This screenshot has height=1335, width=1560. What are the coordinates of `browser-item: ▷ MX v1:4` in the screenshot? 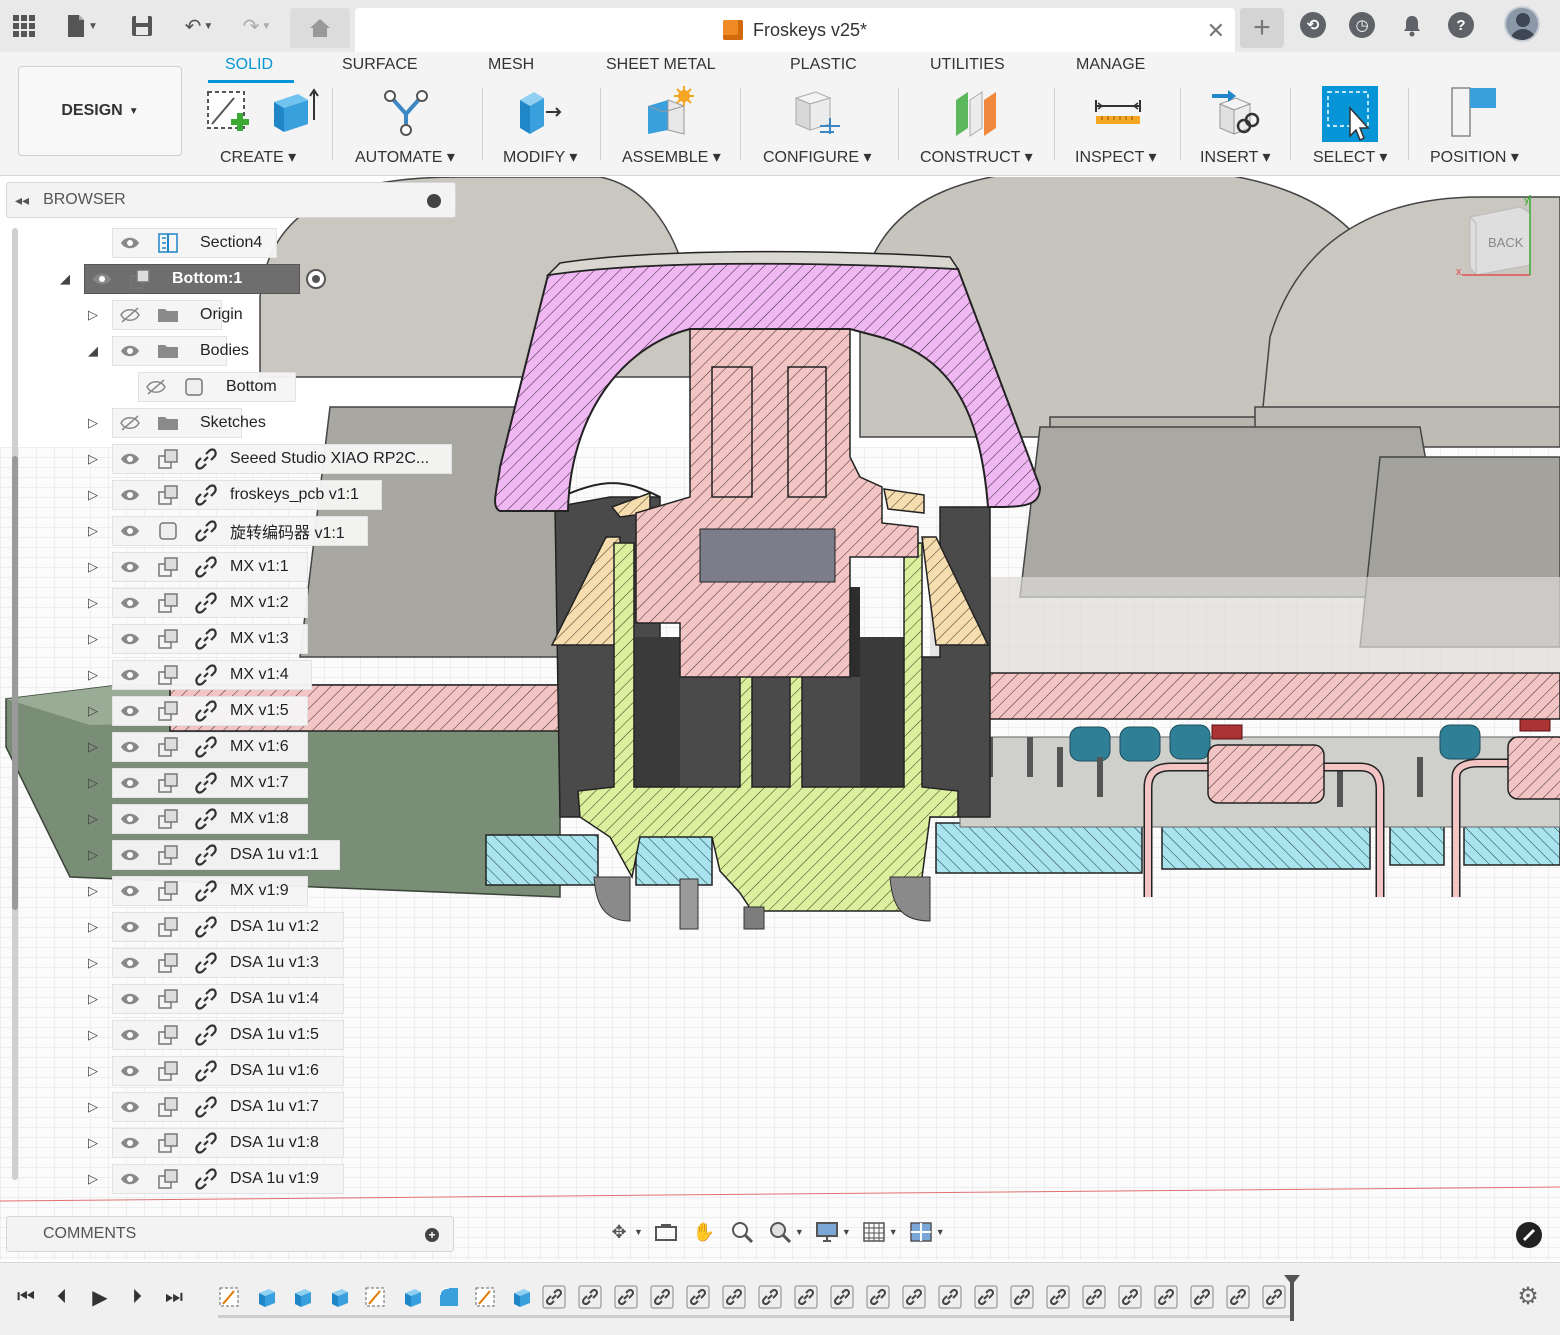 It's located at (235, 675).